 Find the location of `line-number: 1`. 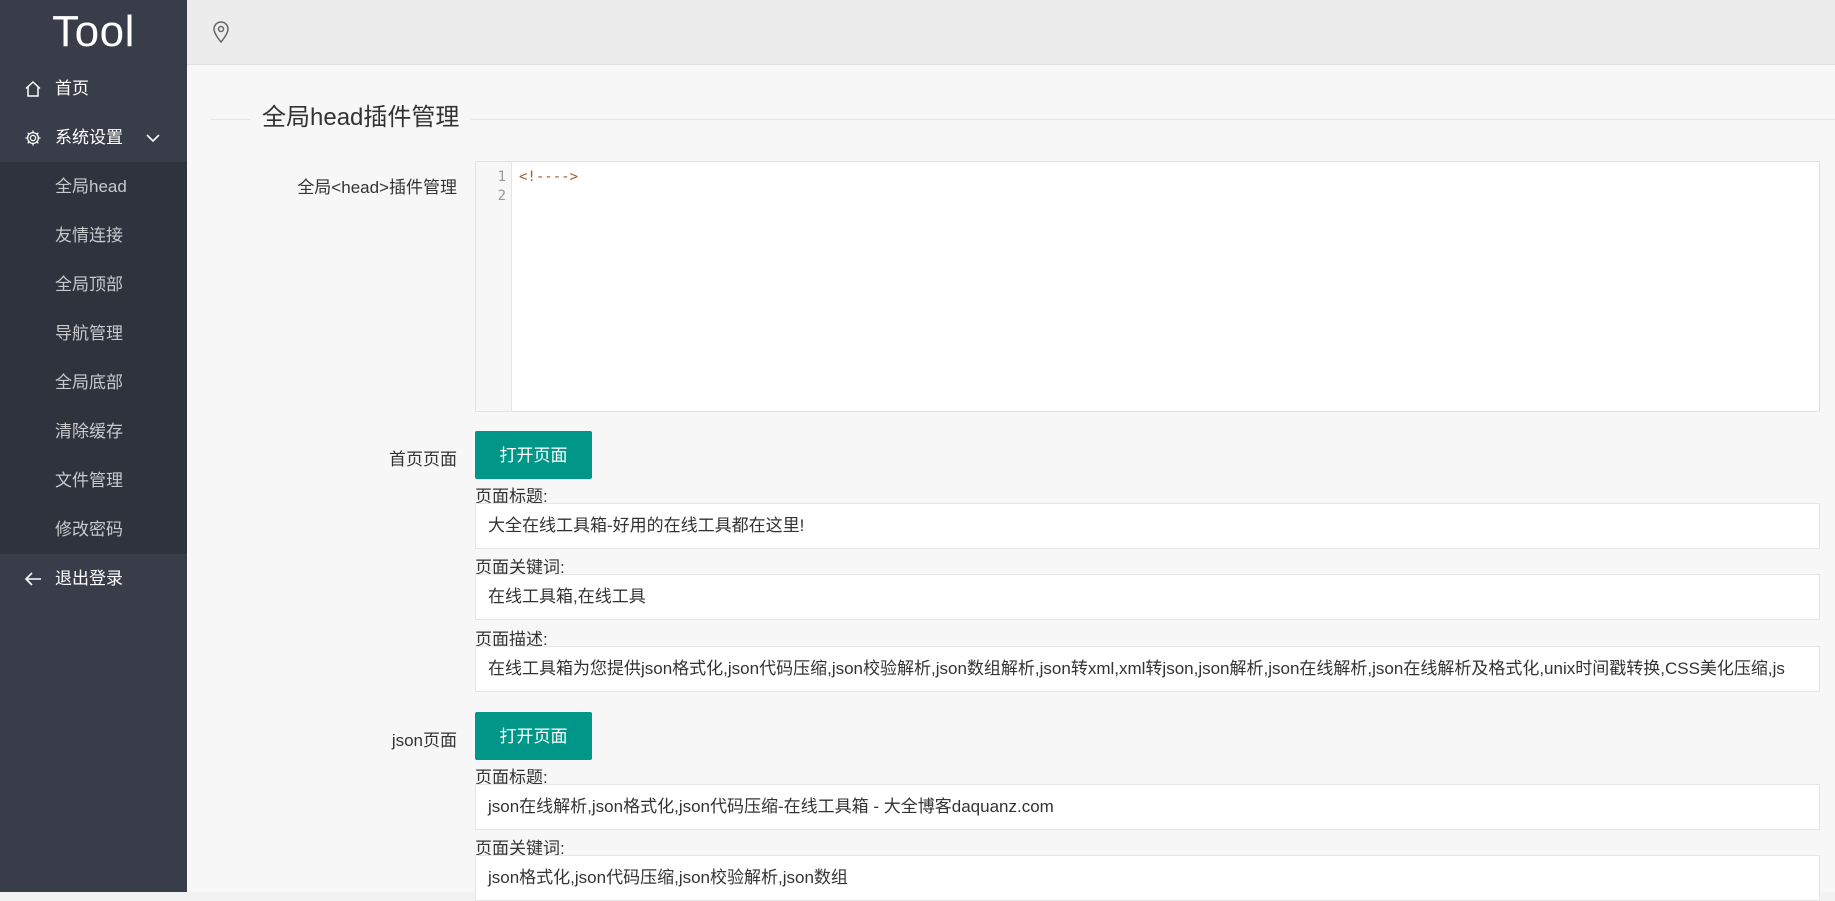

line-number: 1 is located at coordinates (501, 177).